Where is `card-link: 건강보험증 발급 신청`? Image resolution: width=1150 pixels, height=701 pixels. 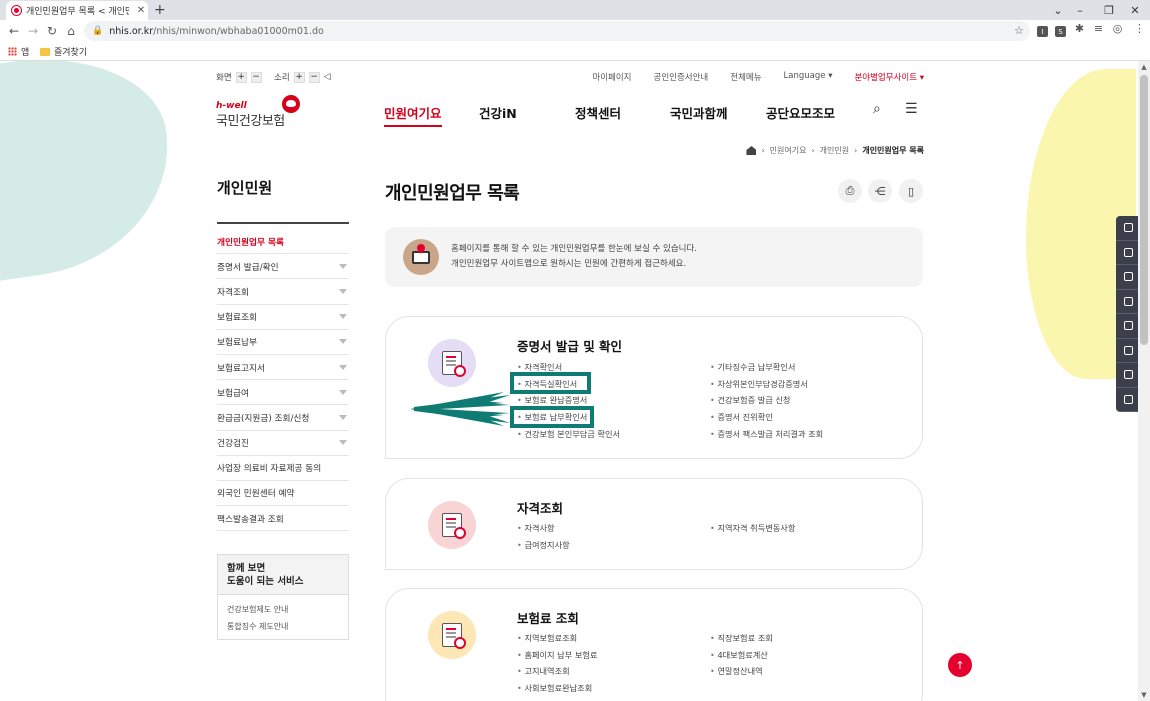
card-link: 건강보험증 발급 신청 is located at coordinates (766, 400).